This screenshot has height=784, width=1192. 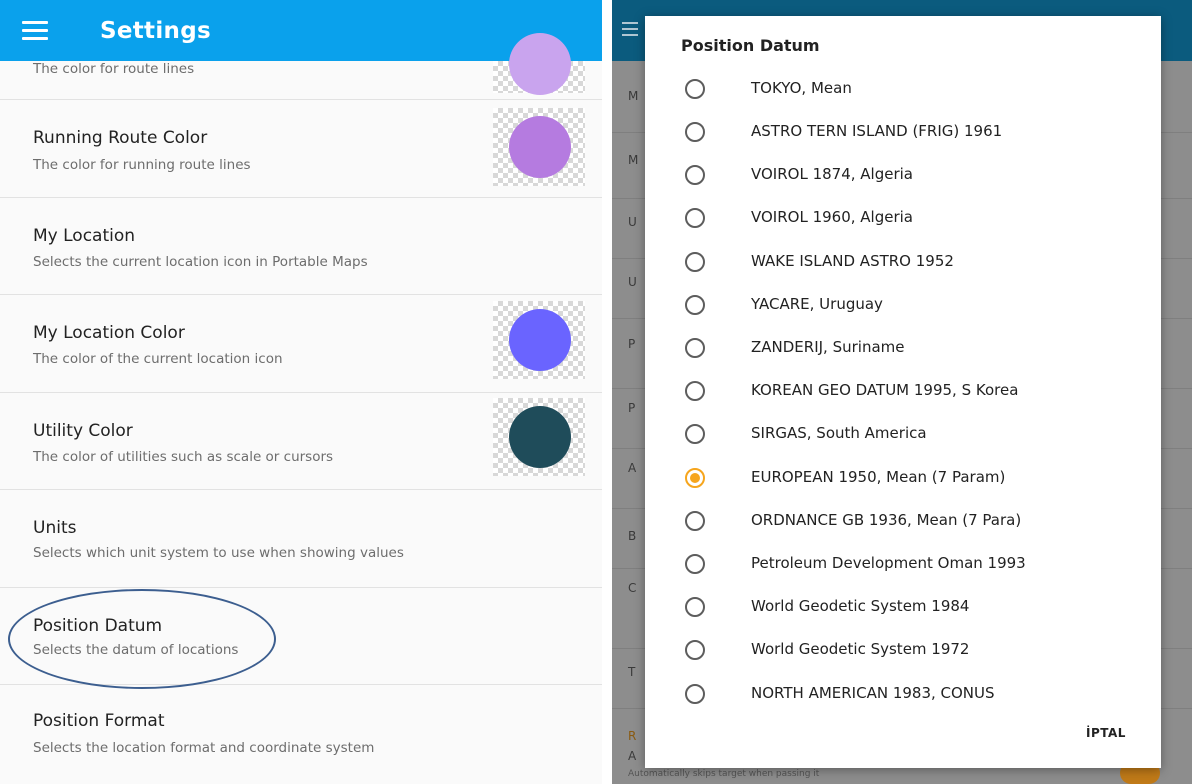 What do you see at coordinates (55, 528) in the screenshot?
I see `pref-title: Units` at bounding box center [55, 528].